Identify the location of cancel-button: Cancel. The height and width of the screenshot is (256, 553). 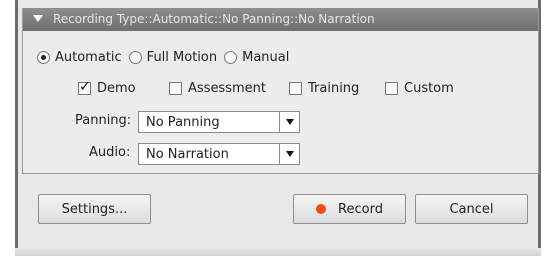
(471, 209).